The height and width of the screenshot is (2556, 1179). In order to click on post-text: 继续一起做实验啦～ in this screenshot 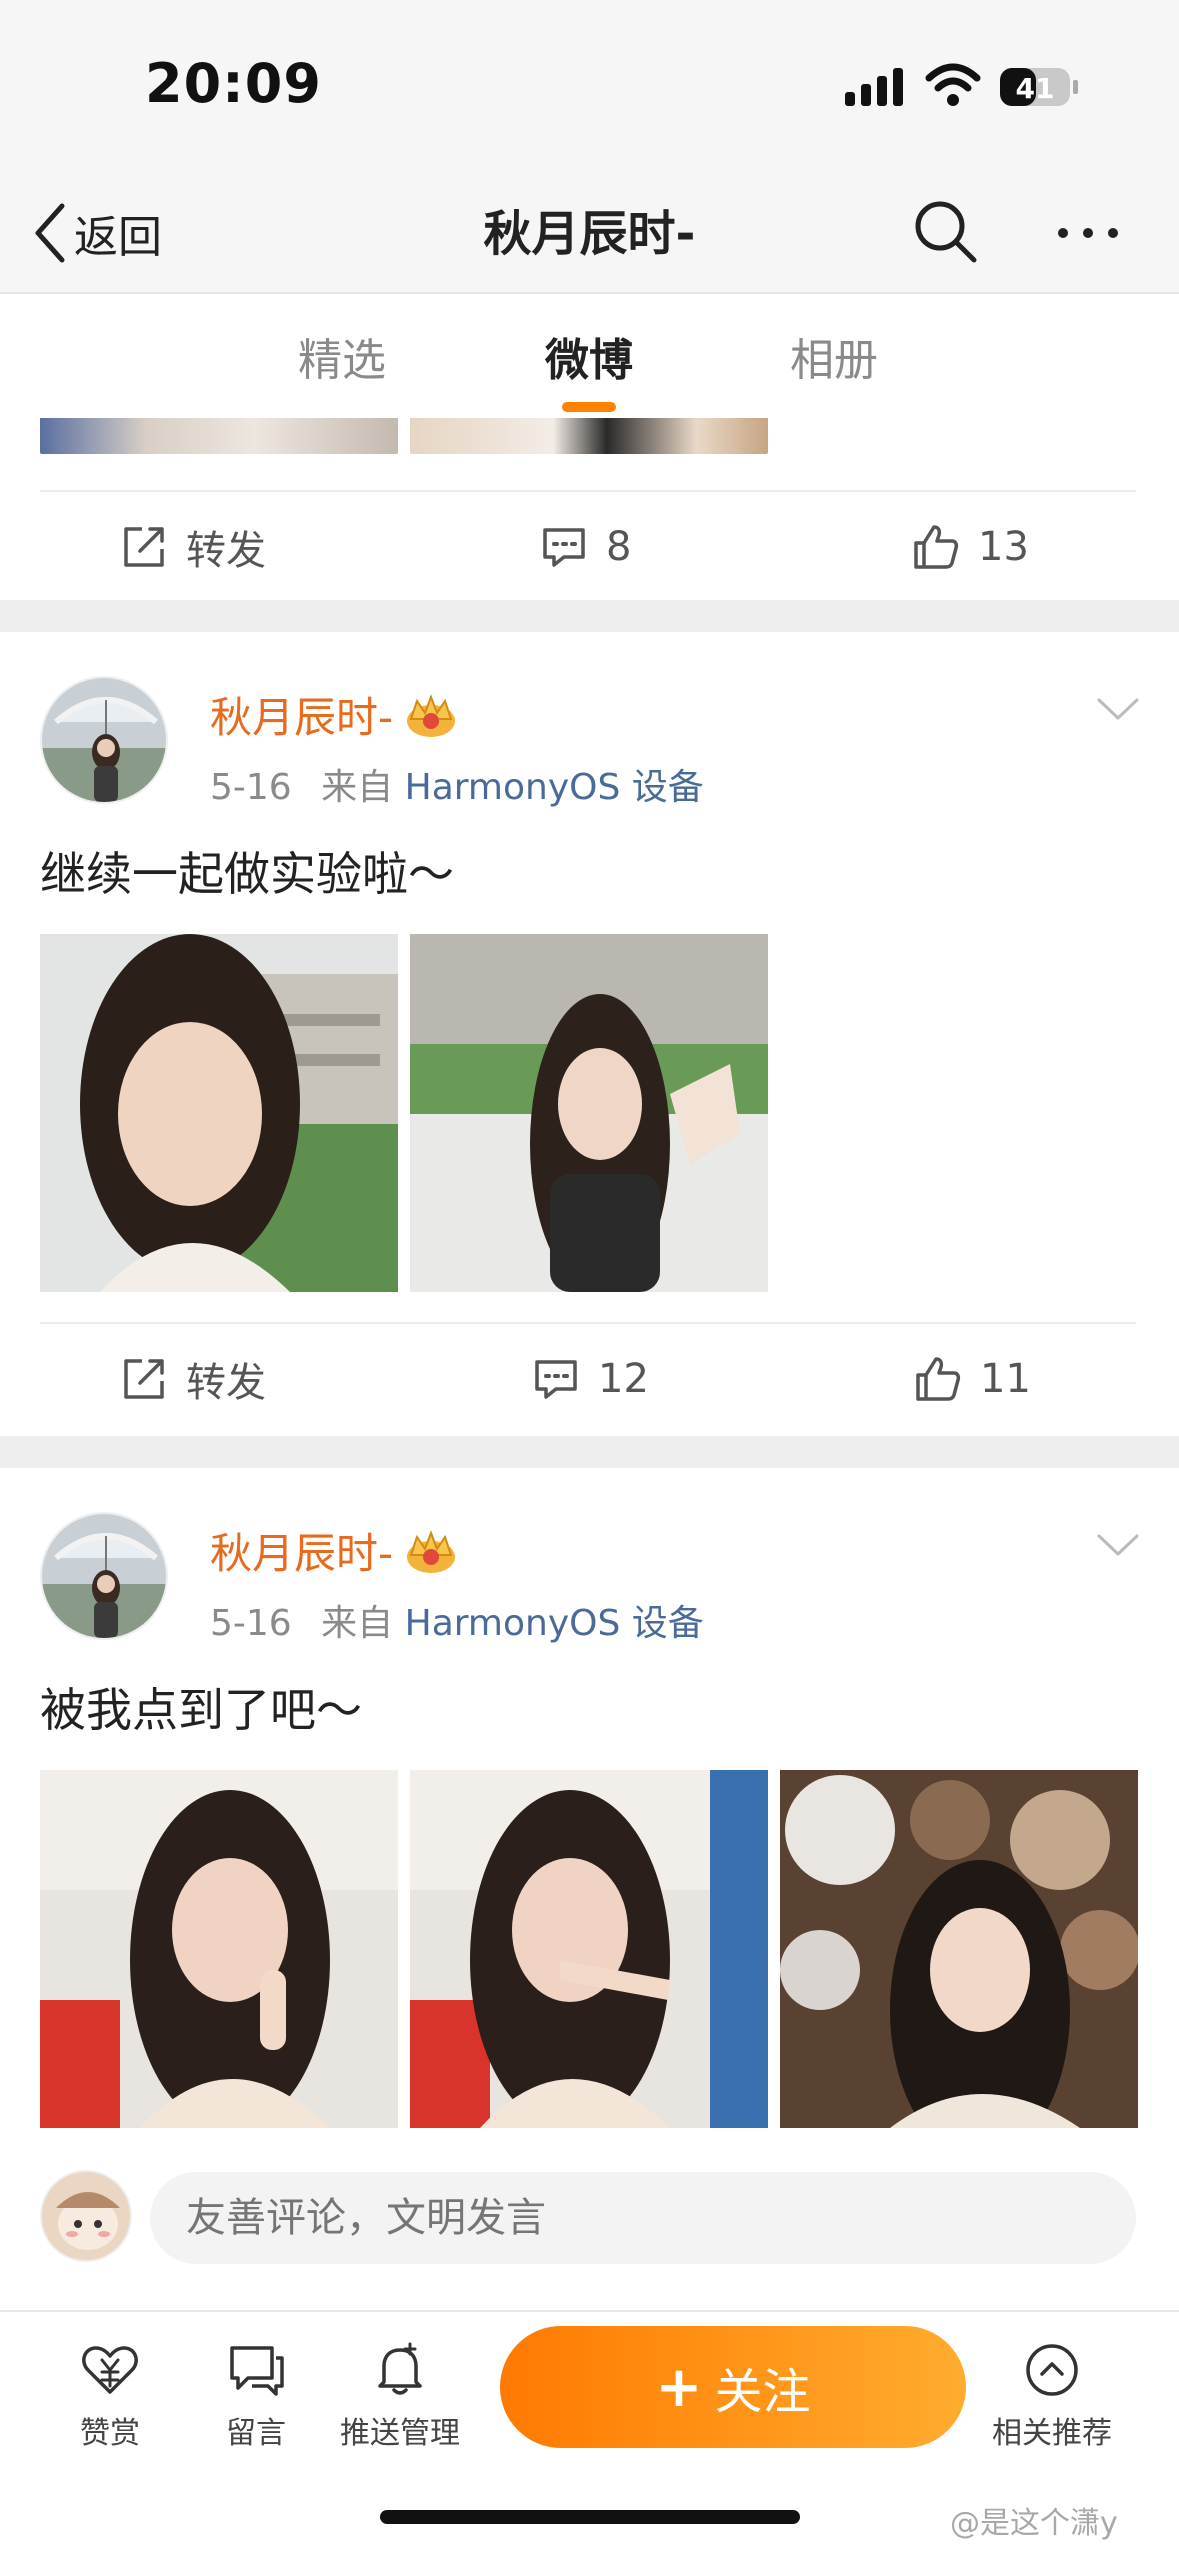, I will do `click(247, 874)`.